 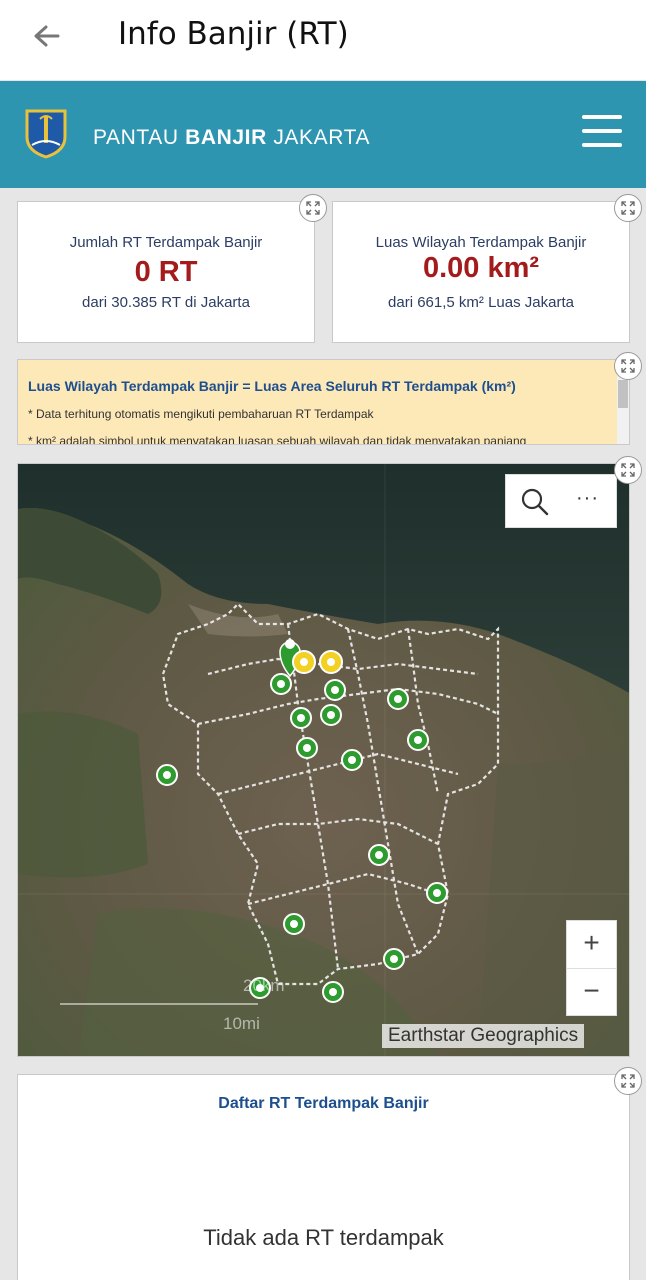 I want to click on map-attribution: Earthstar Geographics, so click(x=483, y=1036).